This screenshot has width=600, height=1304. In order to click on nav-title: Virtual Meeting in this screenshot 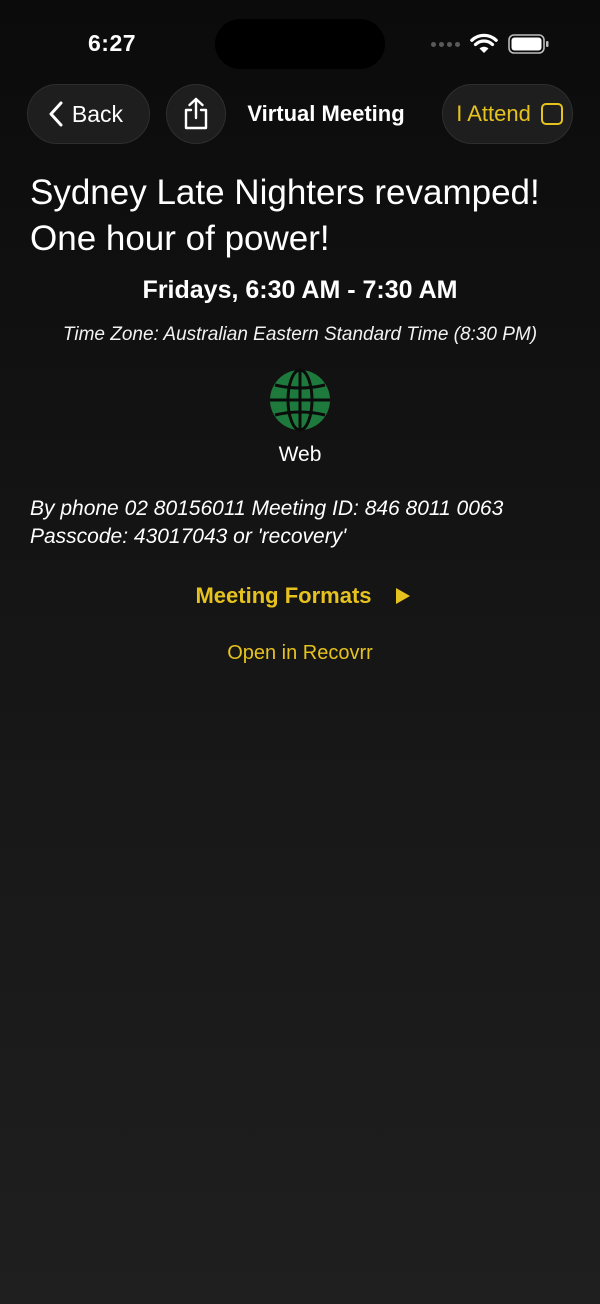, I will do `click(326, 113)`.